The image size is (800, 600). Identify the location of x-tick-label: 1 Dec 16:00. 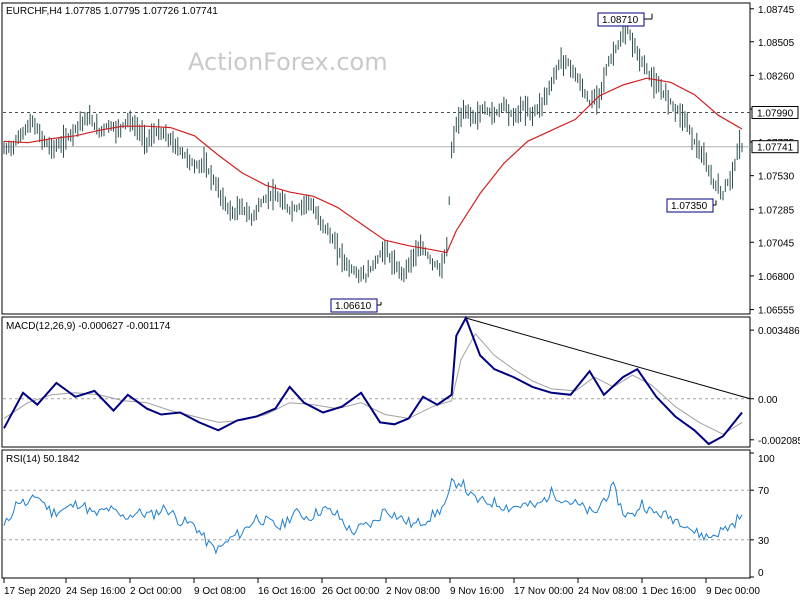
(669, 591).